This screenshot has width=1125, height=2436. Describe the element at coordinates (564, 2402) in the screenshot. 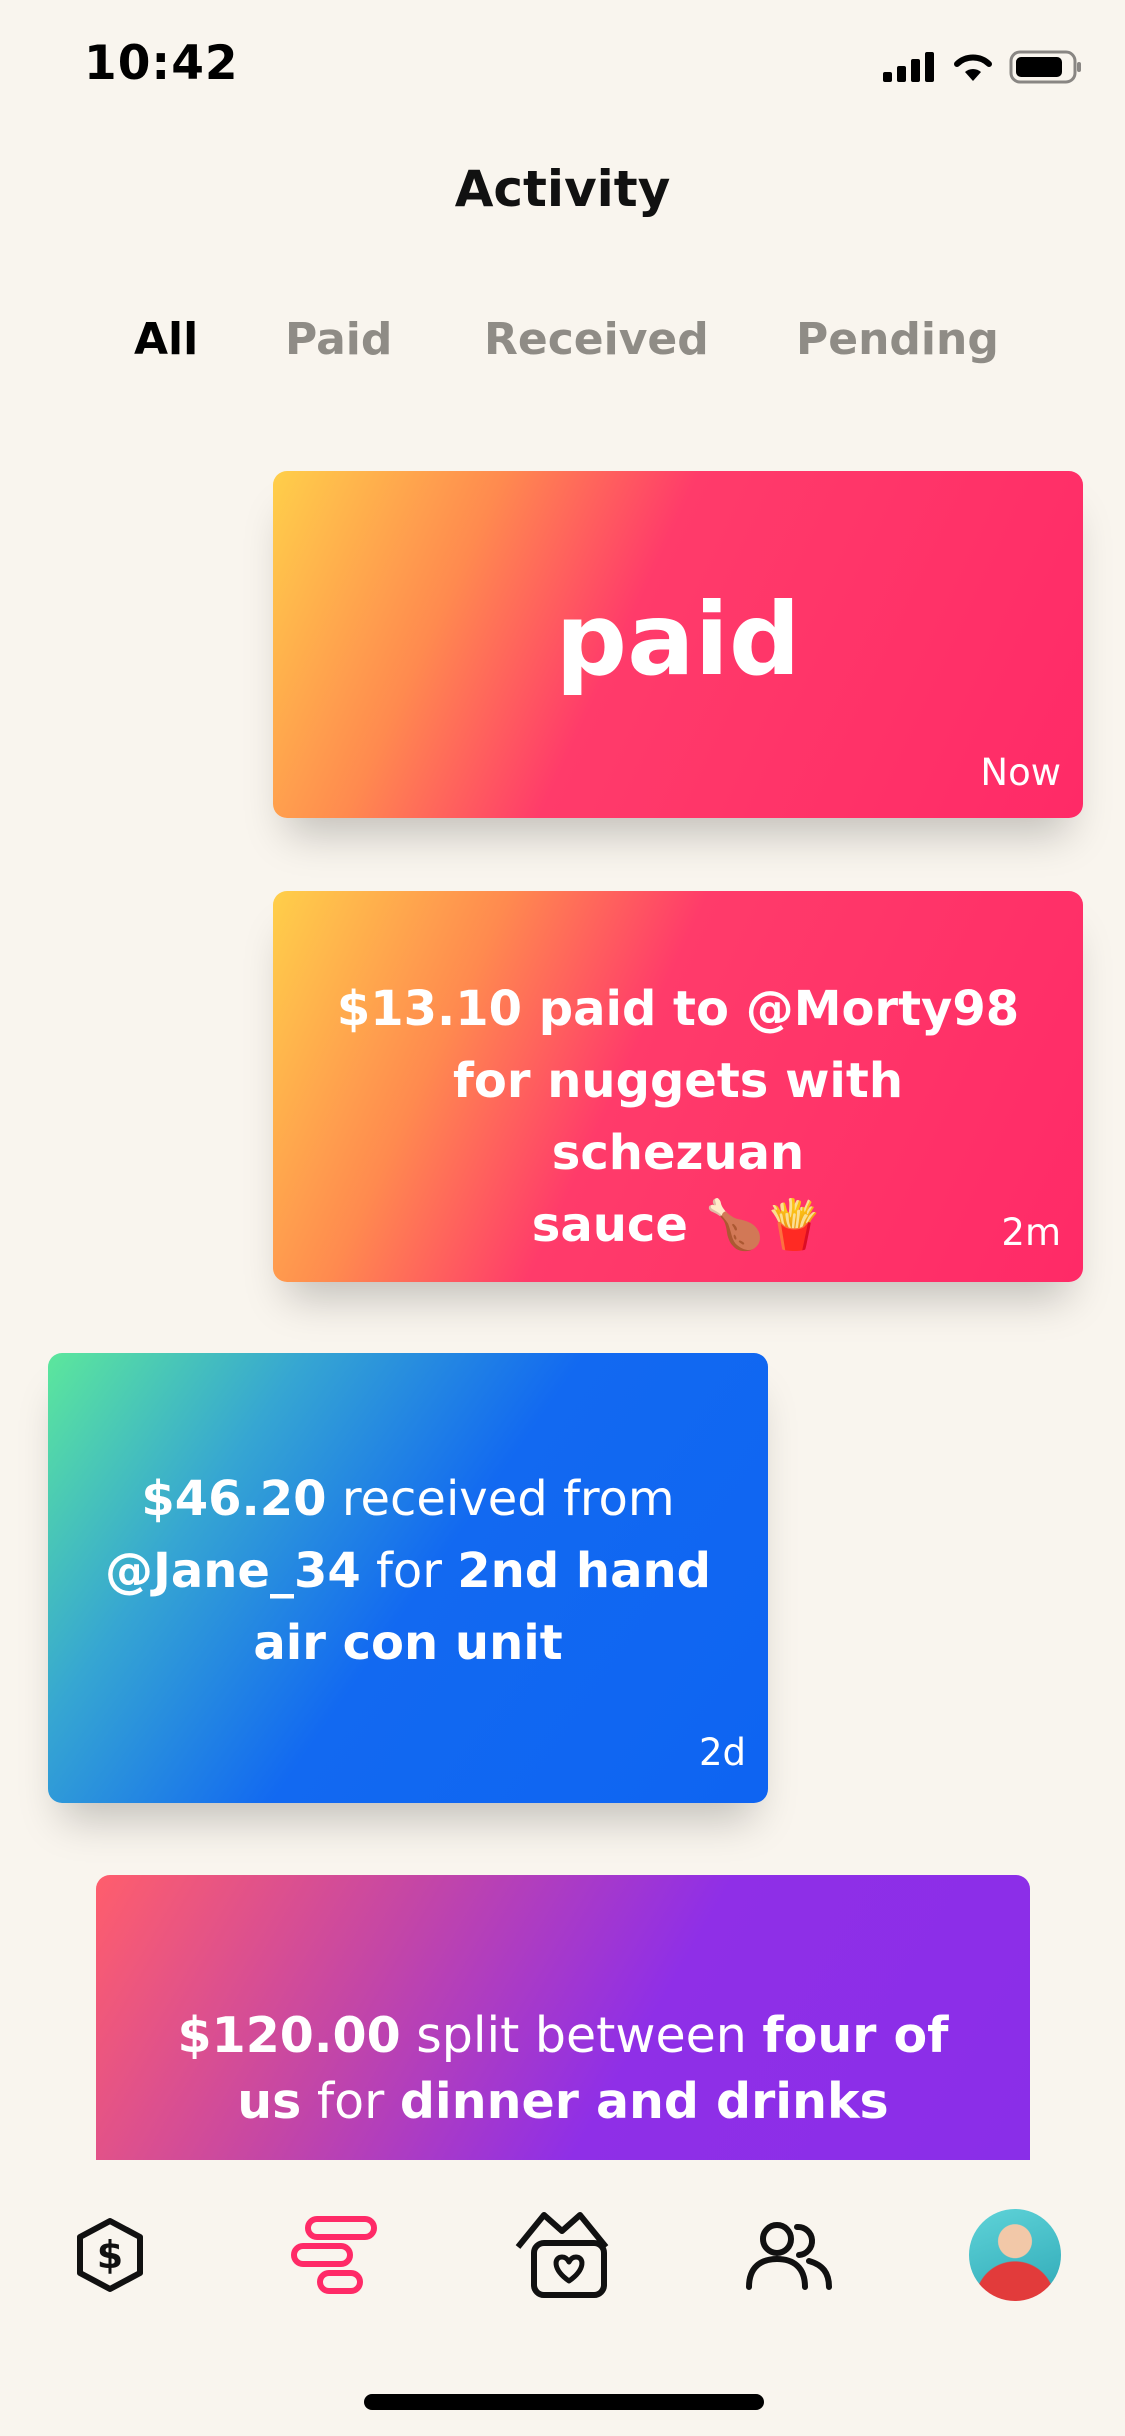

I see `home-indicator` at that location.